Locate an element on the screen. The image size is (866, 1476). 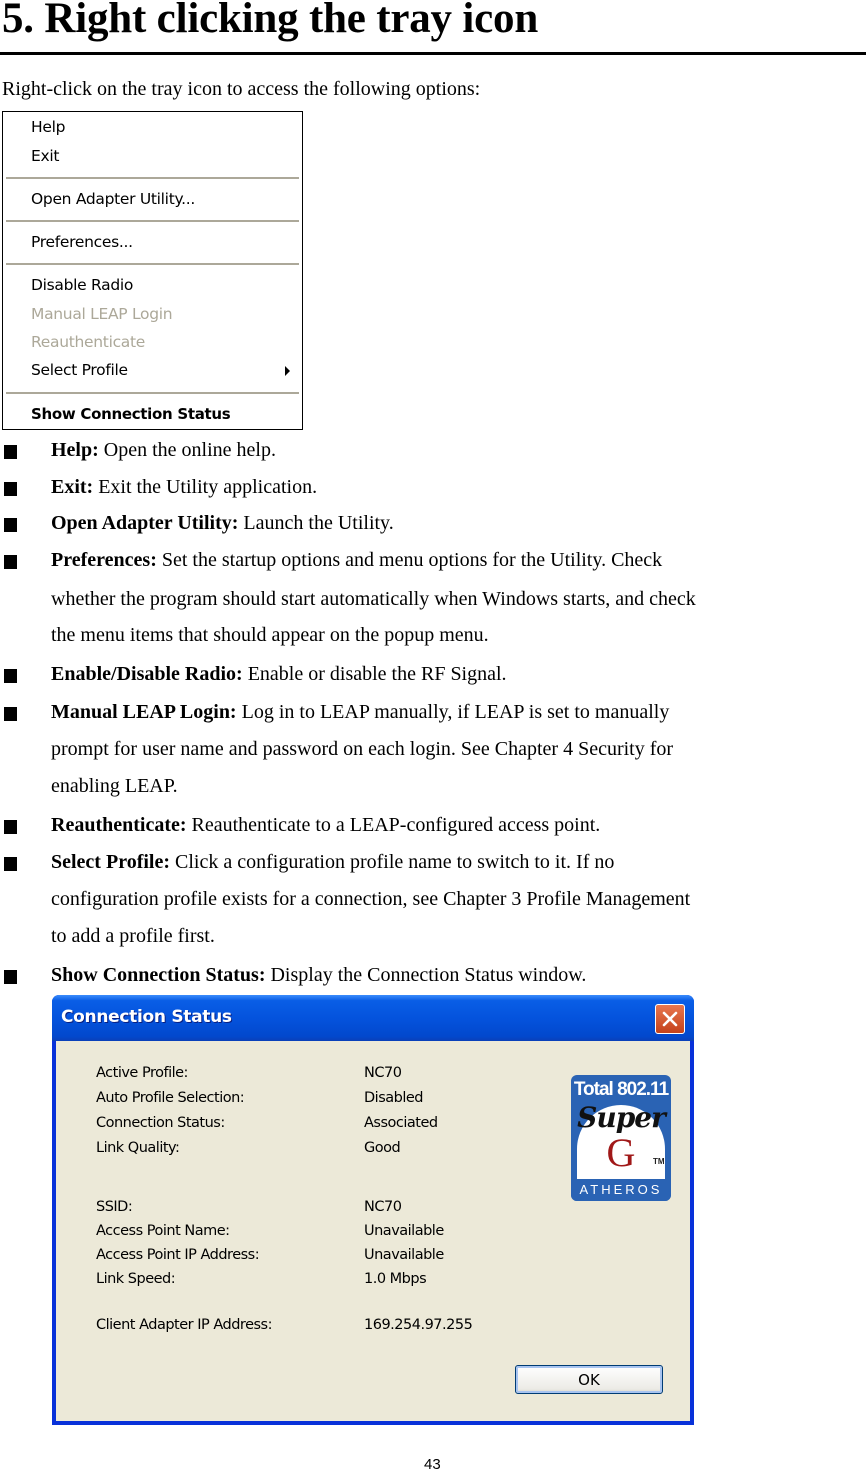
ok-button: OK is located at coordinates (589, 1379).